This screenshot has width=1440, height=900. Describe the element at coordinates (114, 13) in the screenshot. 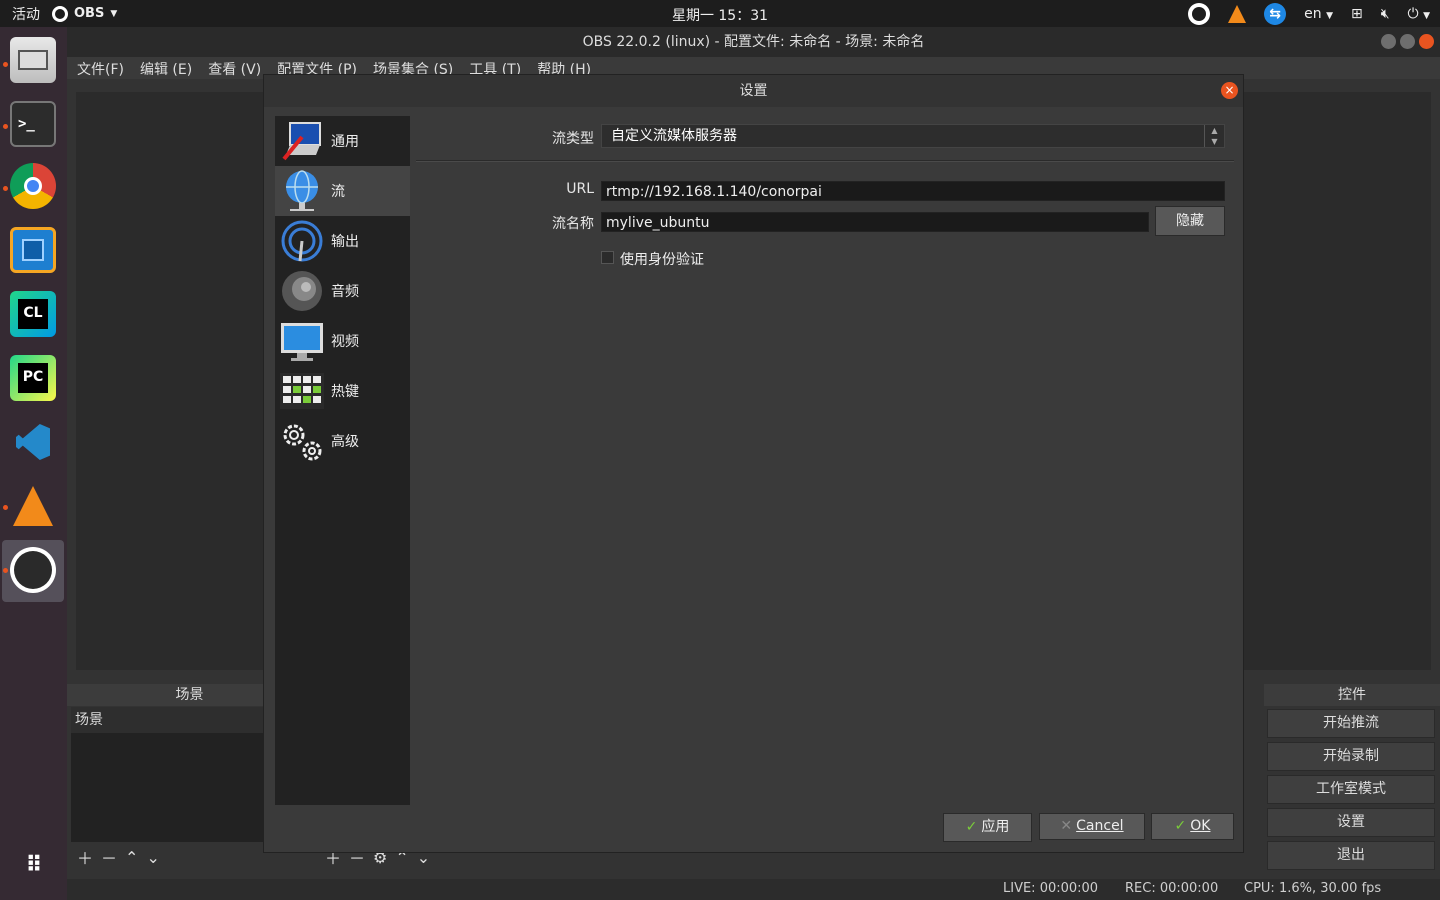

I see `chevron-down-icon: ▼` at that location.